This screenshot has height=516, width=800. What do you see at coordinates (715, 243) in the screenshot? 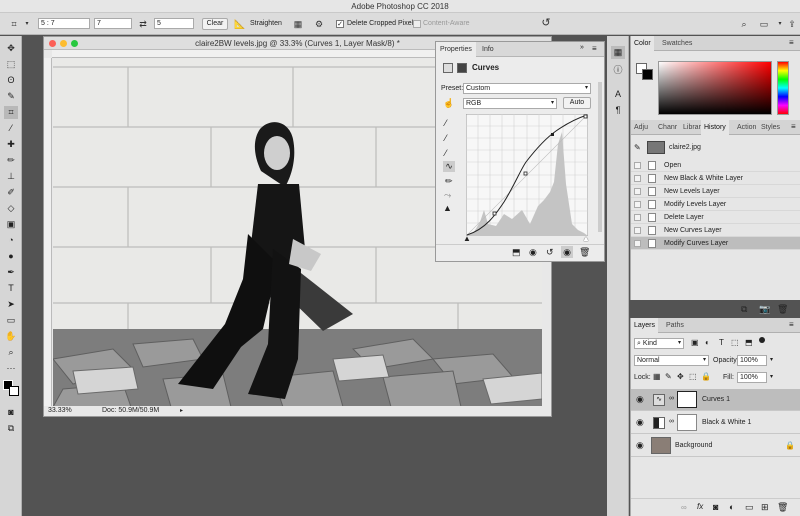
I see `history-item-selected: Modify Curves Layer` at bounding box center [715, 243].